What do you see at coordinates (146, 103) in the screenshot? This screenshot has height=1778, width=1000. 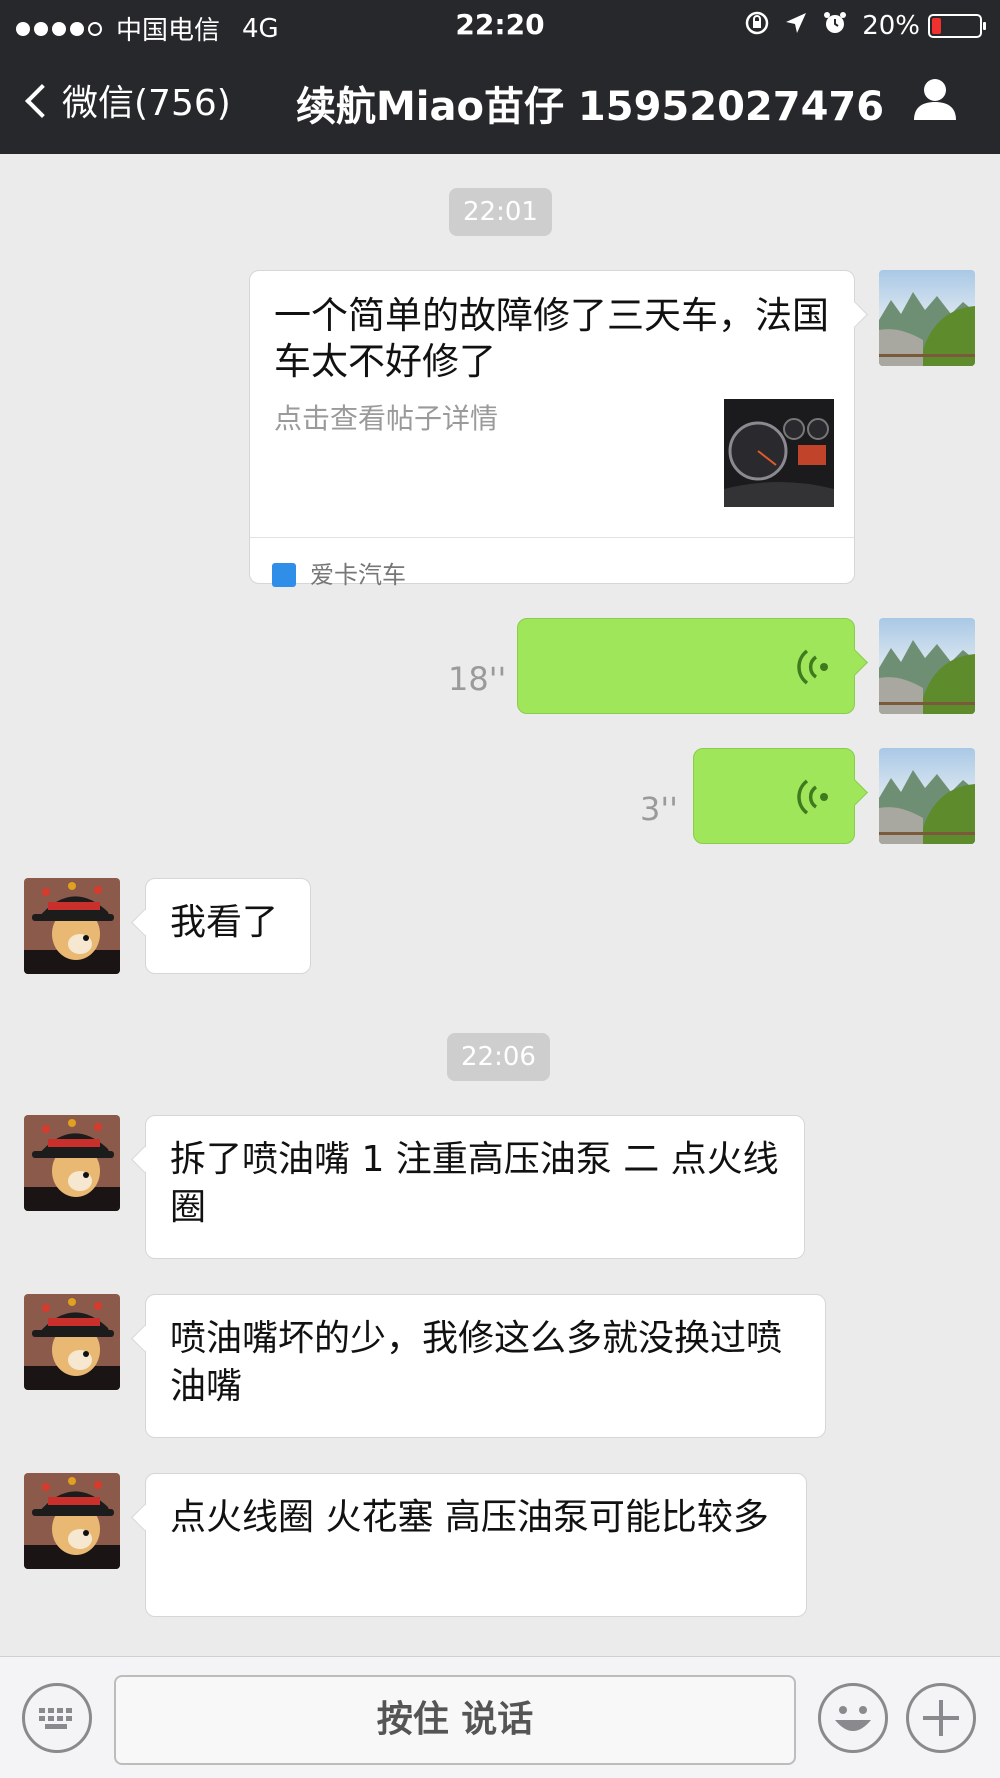 I see `back-label: 微信(756)` at bounding box center [146, 103].